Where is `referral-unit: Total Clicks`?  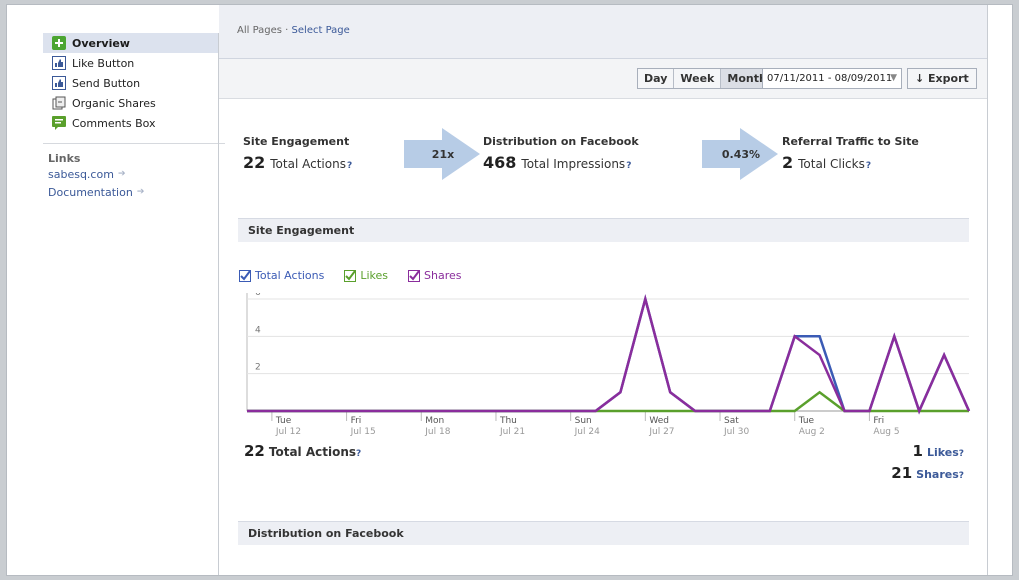 referral-unit: Total Clicks is located at coordinates (831, 164).